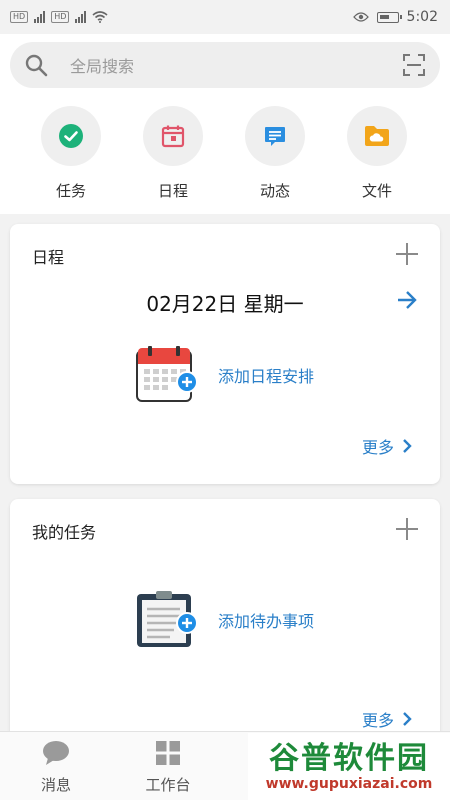 Image resolution: width=450 pixels, height=800 pixels. I want to click on calendar-add-icon, so click(167, 374).